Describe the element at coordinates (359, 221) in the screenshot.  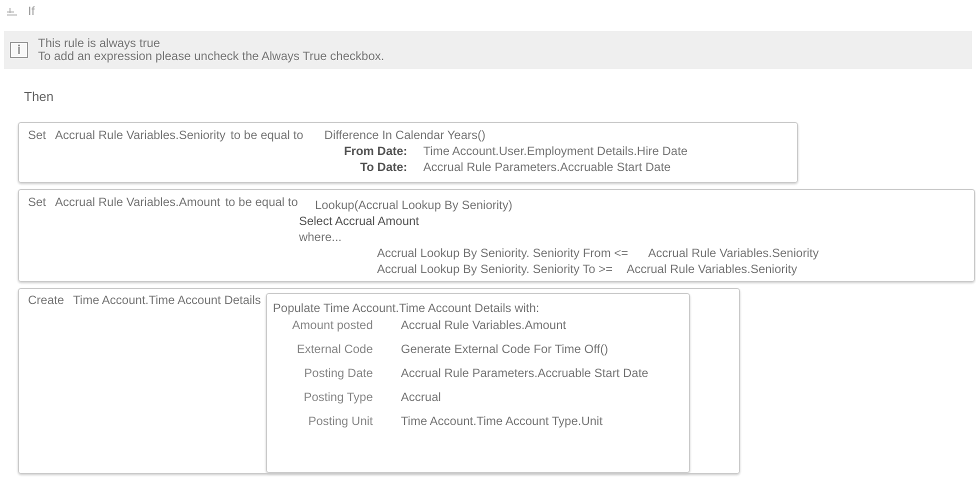
I see `select-text: Select Accrual Amount` at that location.